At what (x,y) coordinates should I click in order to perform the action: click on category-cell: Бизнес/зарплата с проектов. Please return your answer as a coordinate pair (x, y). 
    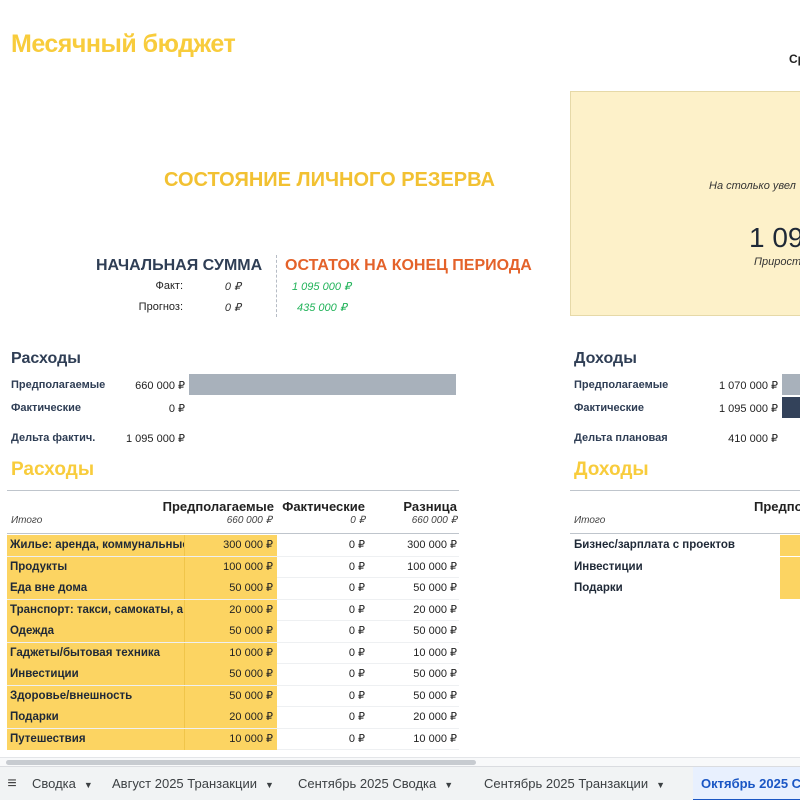
    Looking at the image, I should click on (675, 545).